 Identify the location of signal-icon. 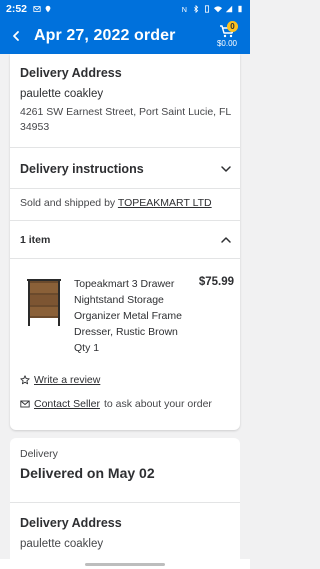
(229, 9).